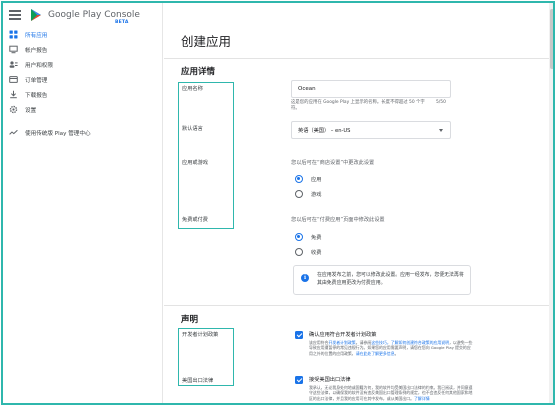 The image size is (556, 406). Describe the element at coordinates (13, 94) in the screenshot. I see `download-icon` at that location.